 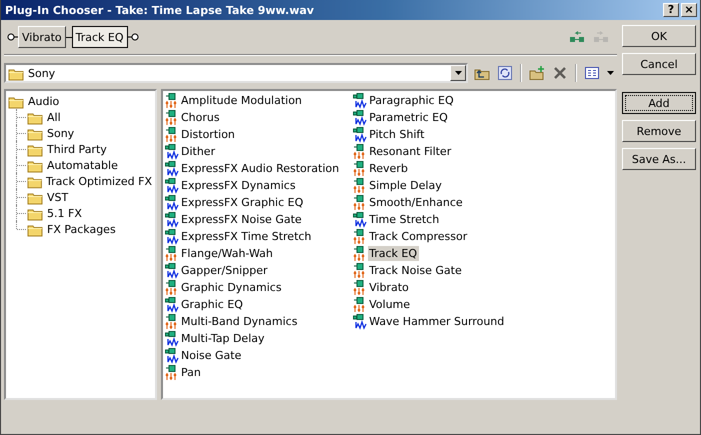 What do you see at coordinates (389, 287) in the screenshot?
I see `plugin-item: Vibrato` at bounding box center [389, 287].